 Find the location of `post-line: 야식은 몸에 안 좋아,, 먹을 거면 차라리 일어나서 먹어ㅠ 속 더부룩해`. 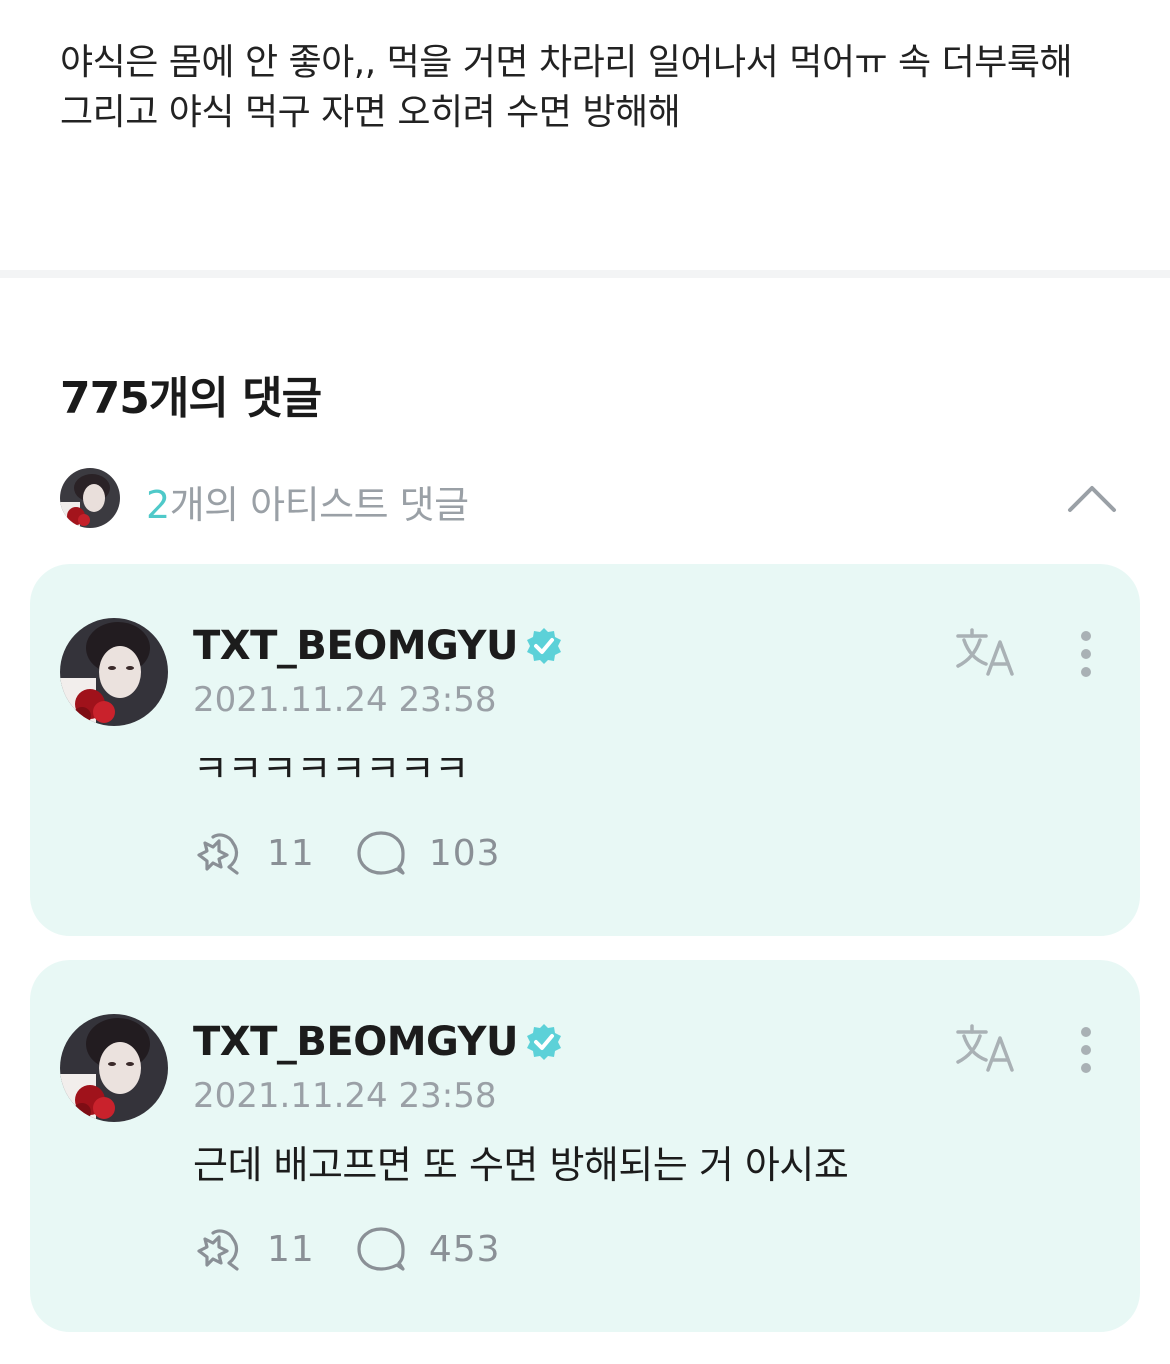

post-line: 야식은 몸에 안 좋아,, 먹을 거면 차라리 일어나서 먹어ㅠ 속 더부룩해 is located at coordinates (566, 62).